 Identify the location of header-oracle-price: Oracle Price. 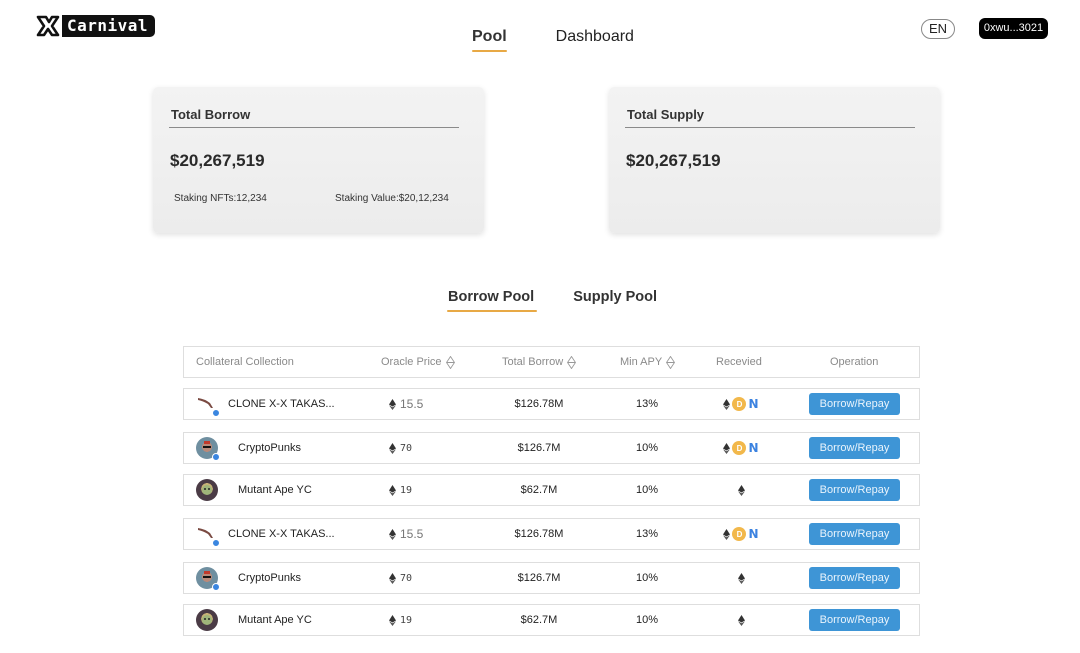
(418, 362).